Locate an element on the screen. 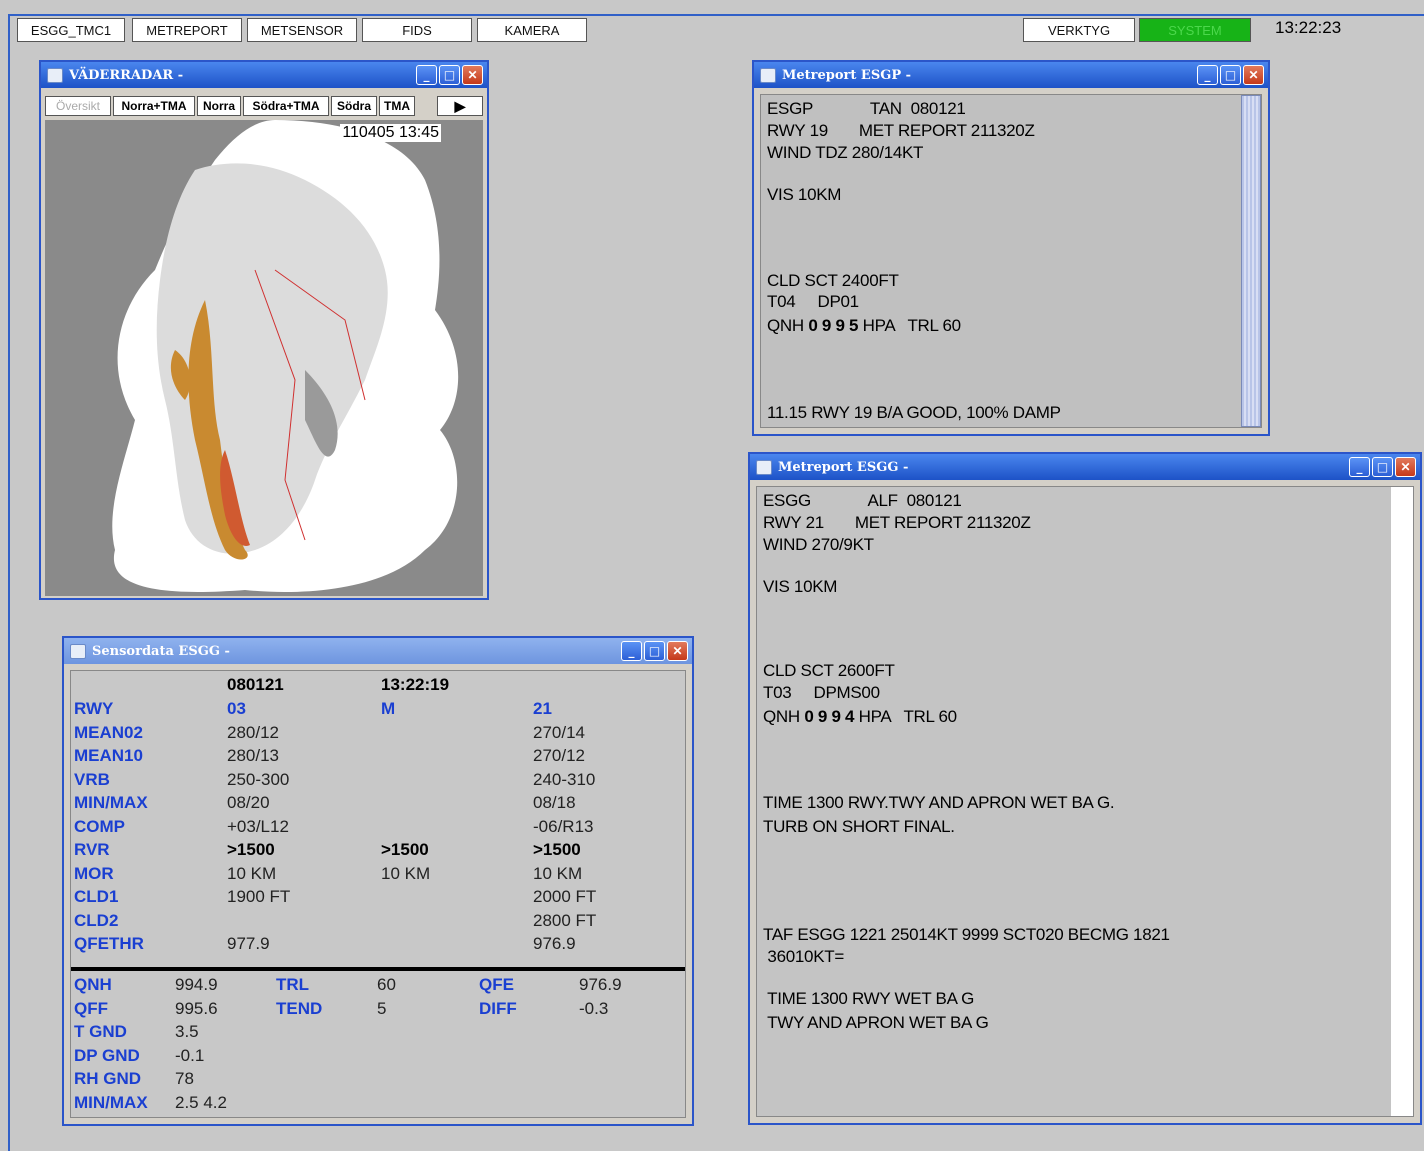  met-remark: TURB ON SHORT FINAL. is located at coordinates (859, 826).